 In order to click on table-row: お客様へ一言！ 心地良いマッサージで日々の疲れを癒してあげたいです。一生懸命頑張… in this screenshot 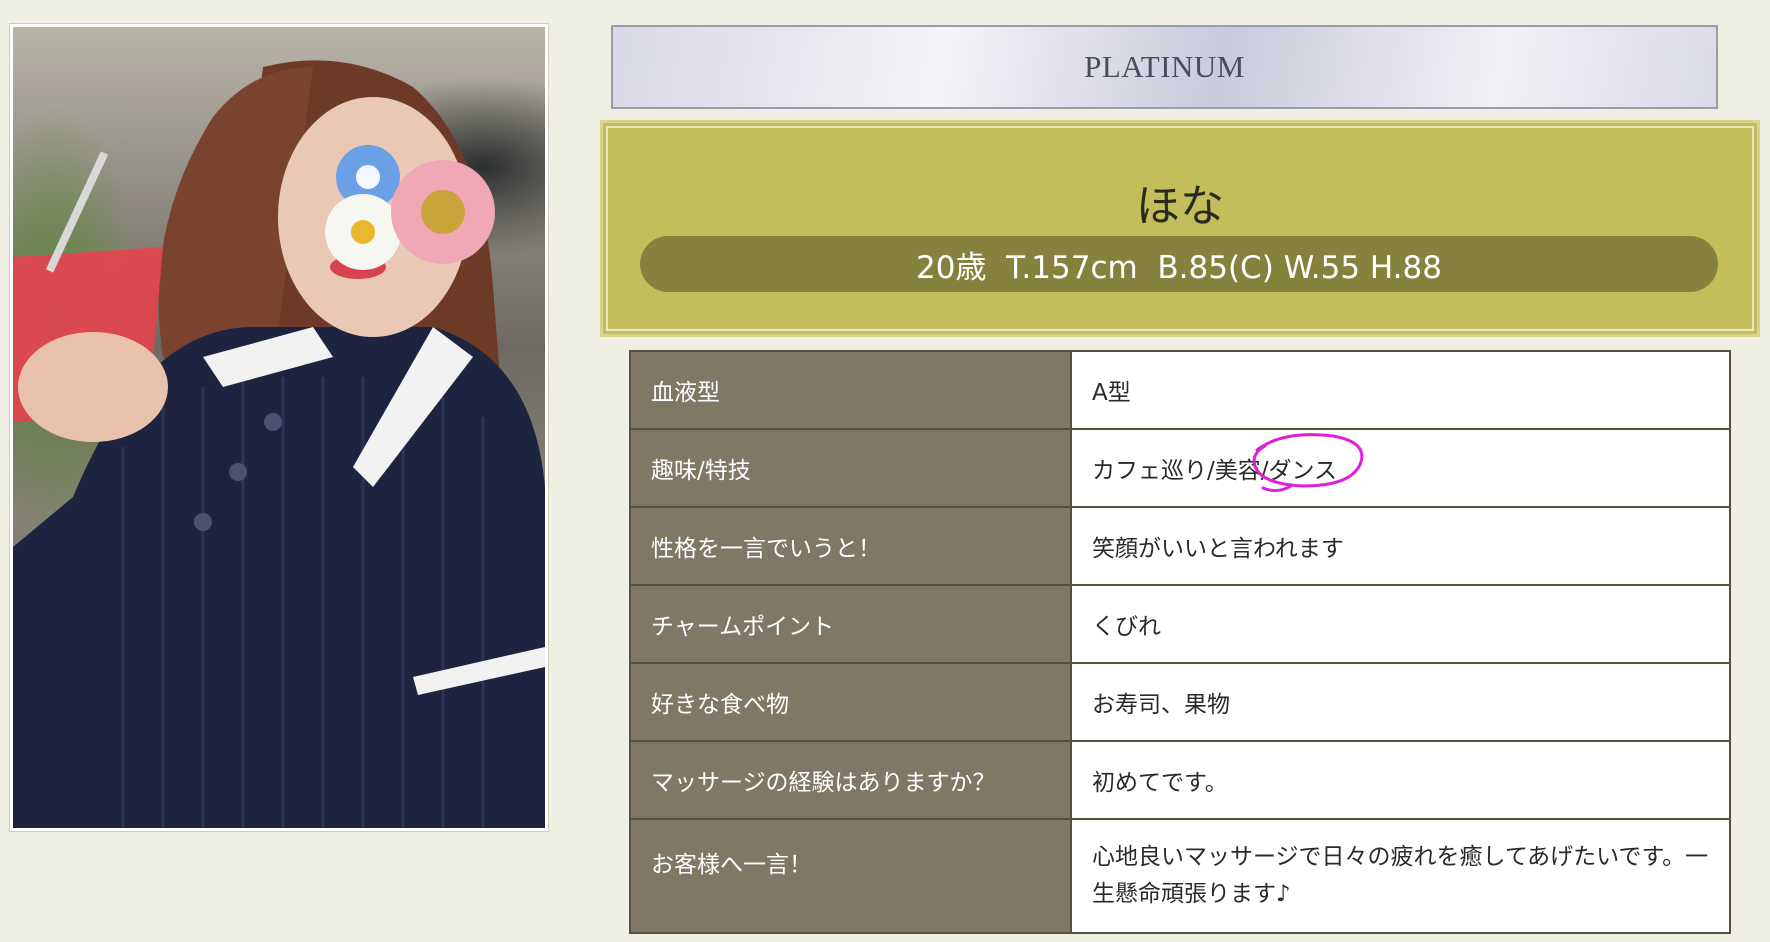, I will do `click(1180, 876)`.